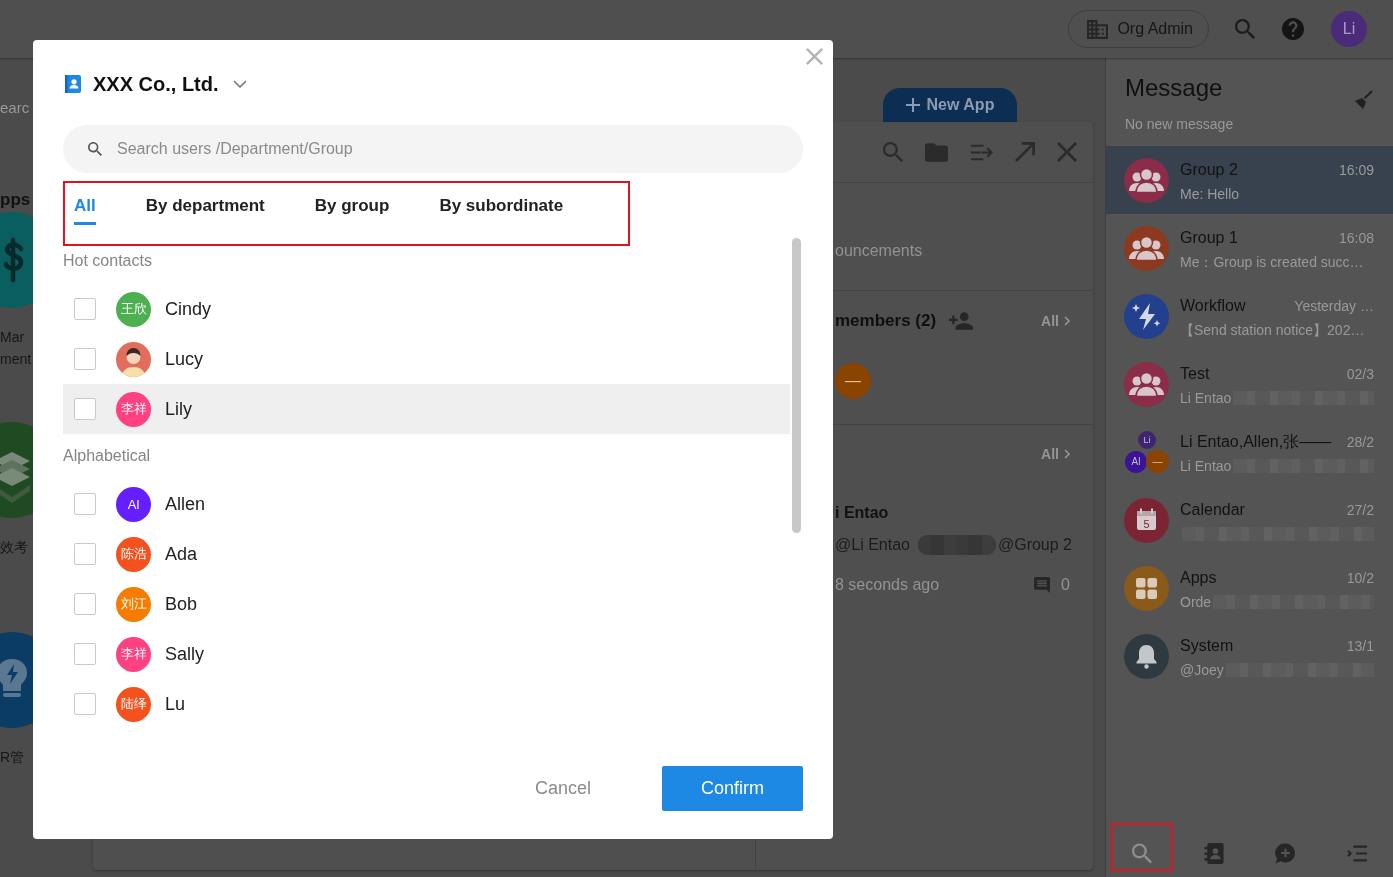 The width and height of the screenshot is (1393, 877). What do you see at coordinates (1356, 238) in the screenshot?
I see `message-time: 16:08` at bounding box center [1356, 238].